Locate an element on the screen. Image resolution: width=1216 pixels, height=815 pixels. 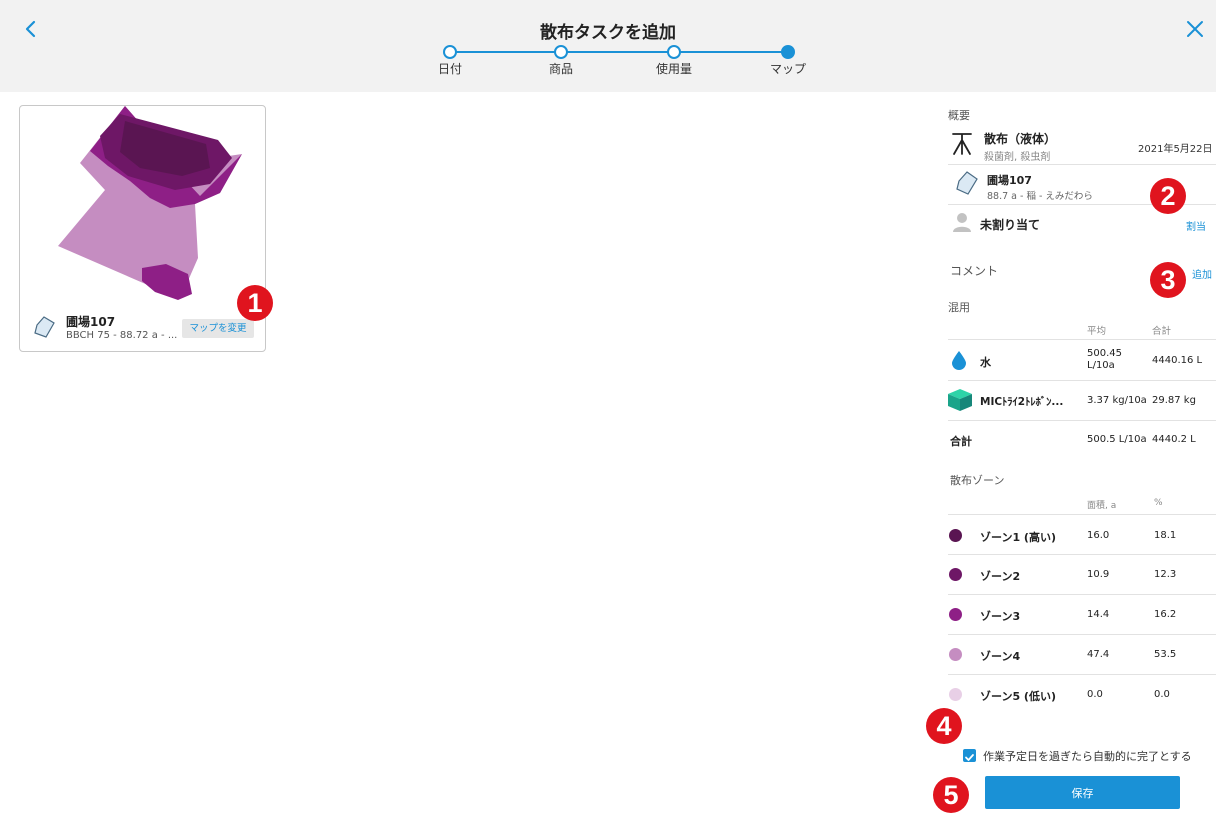
mix-total-total: 4440.2 L is located at coordinates (1174, 439).